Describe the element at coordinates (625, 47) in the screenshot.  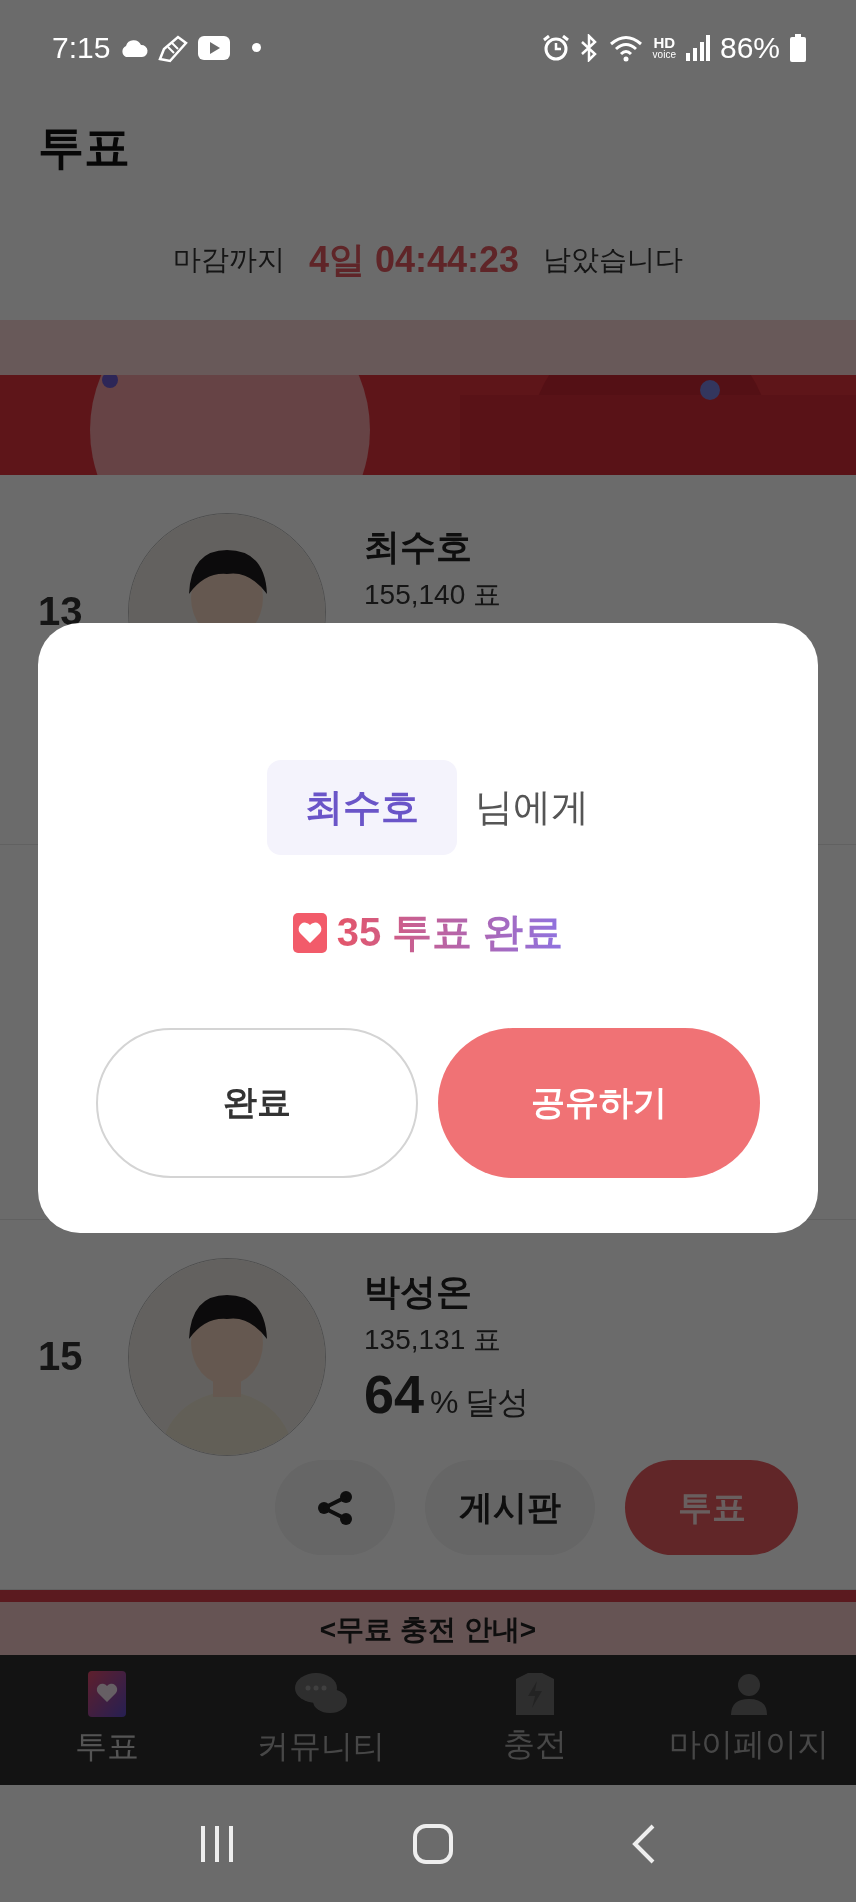
I see `wifi-icon` at that location.